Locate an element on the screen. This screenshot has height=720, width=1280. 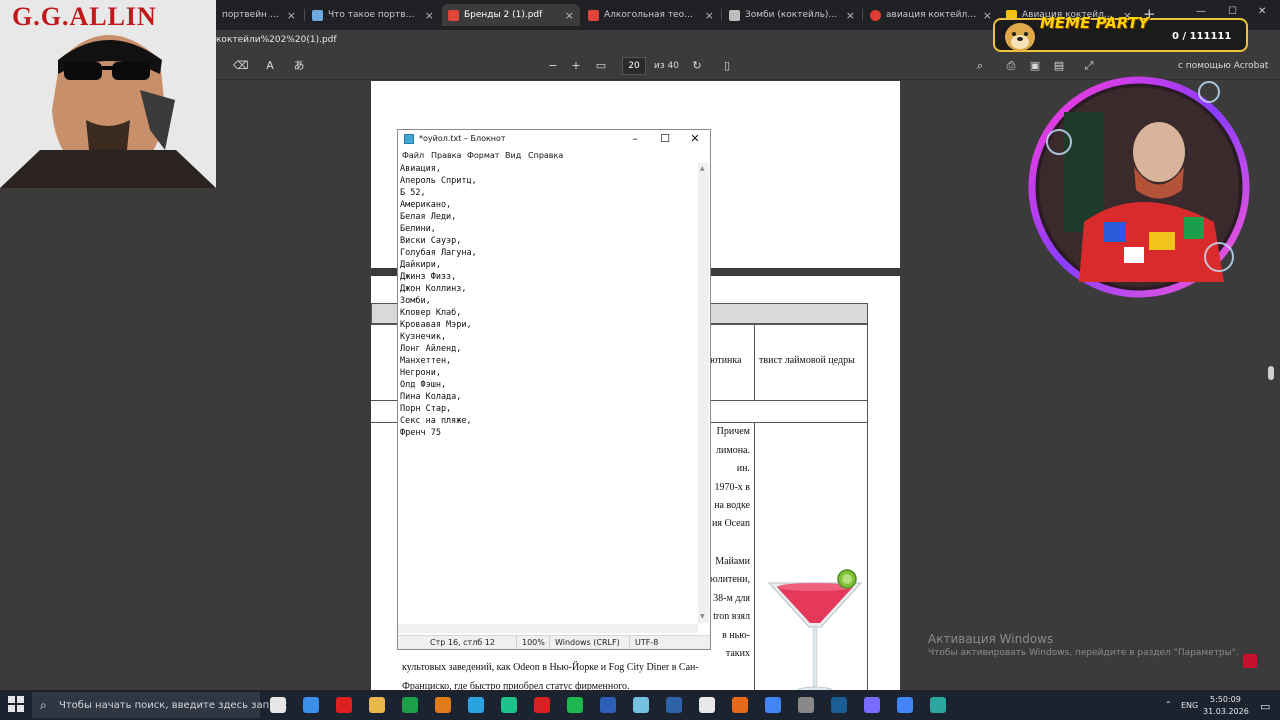
text-line: Авиация, is located at coordinates (549, 169).